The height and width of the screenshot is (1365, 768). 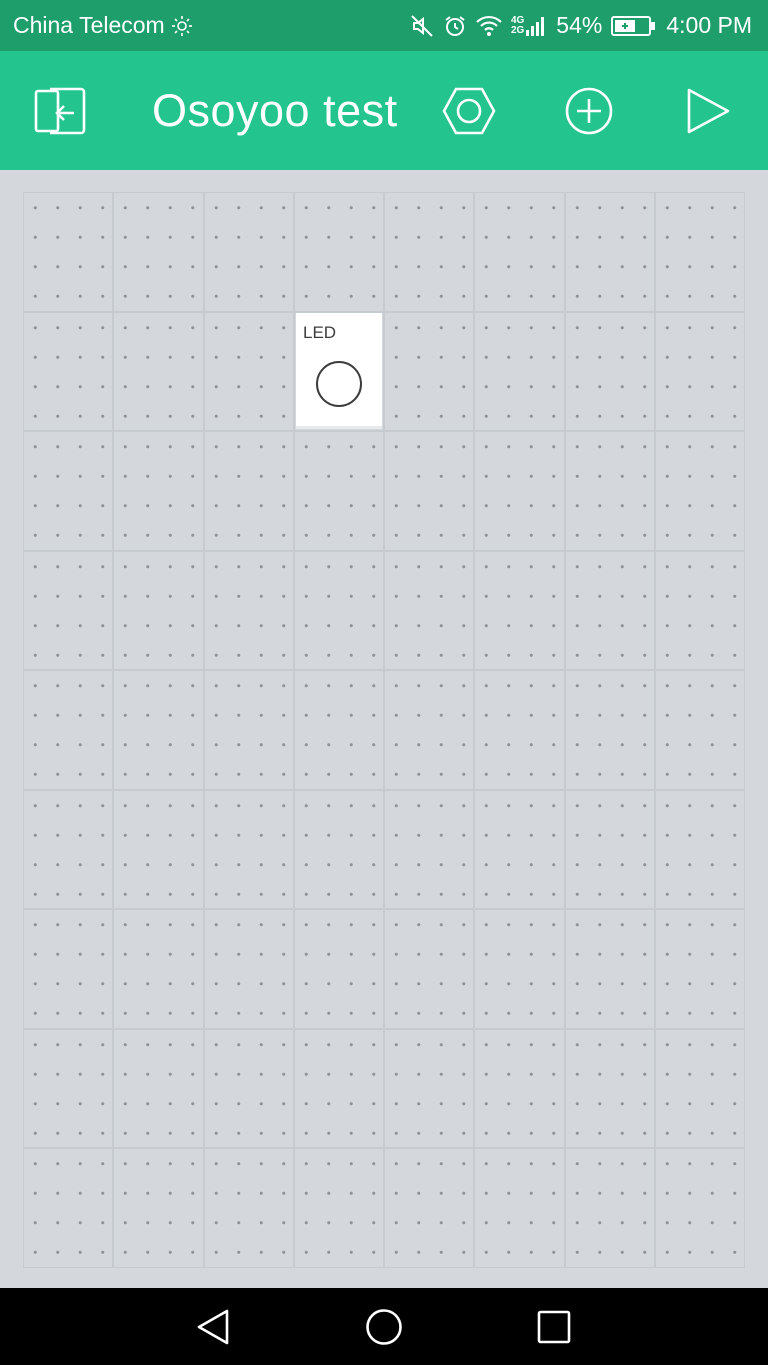 What do you see at coordinates (89, 25) in the screenshot?
I see `carrier-name: China Telecom` at bounding box center [89, 25].